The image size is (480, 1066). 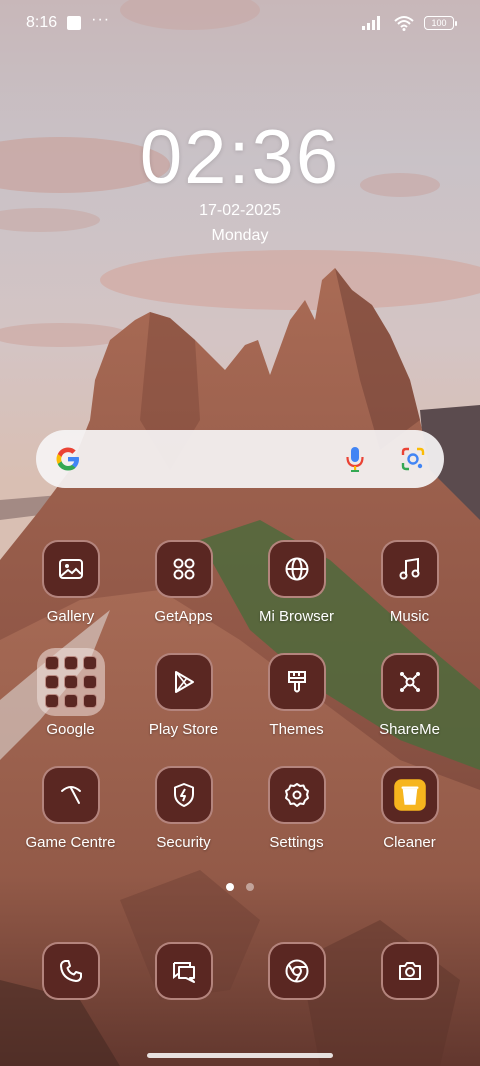 I want to click on camera-icon, so click(x=409, y=971).